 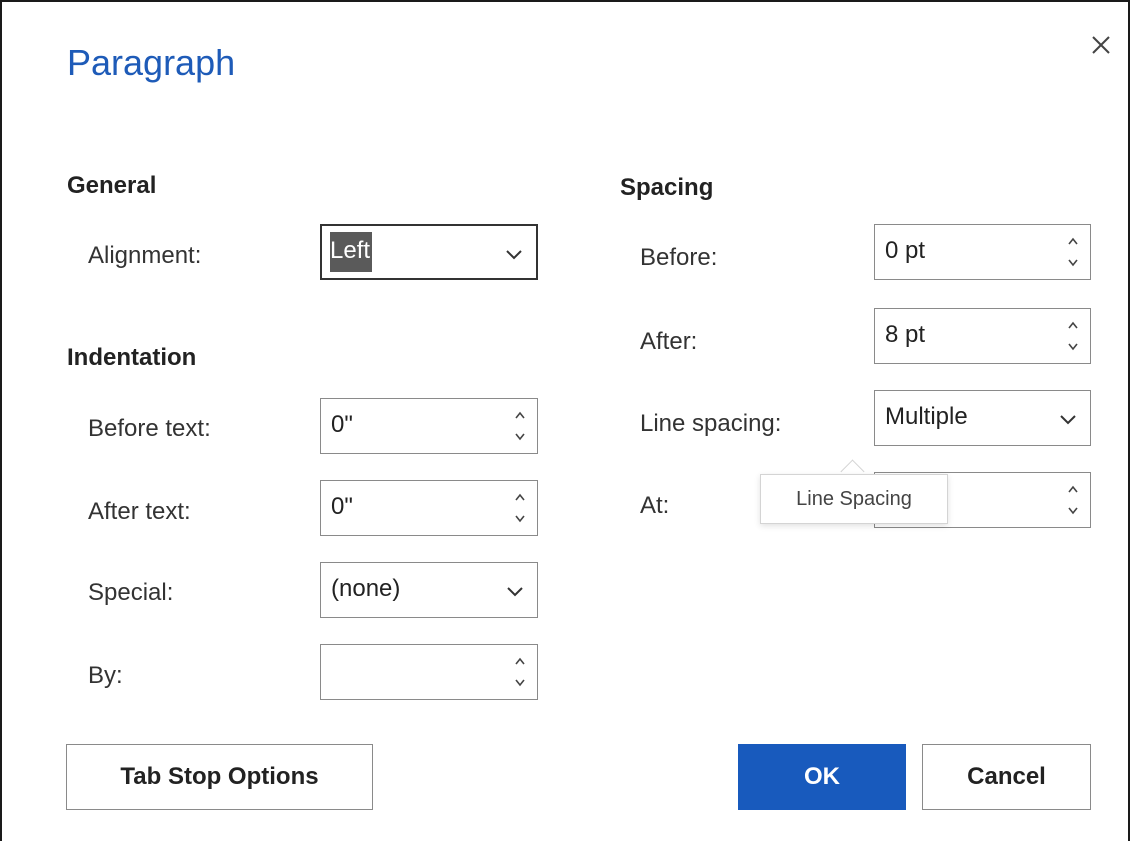 I want to click on by-stepper, so click(x=429, y=672).